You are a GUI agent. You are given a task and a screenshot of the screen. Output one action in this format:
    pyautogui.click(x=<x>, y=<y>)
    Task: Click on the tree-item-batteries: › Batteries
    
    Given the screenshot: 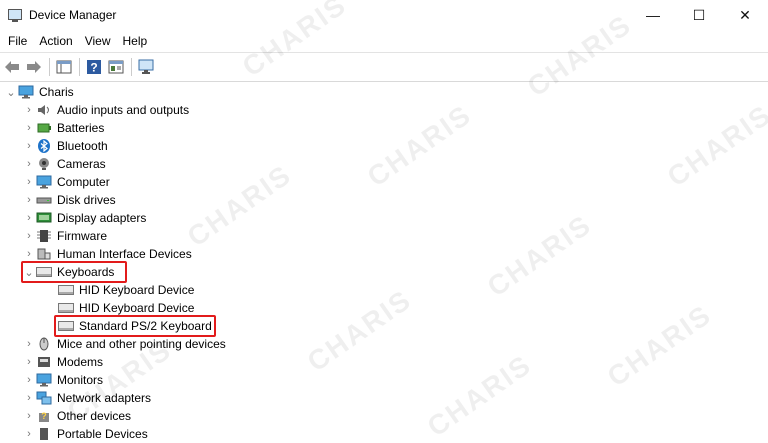 What is the action you would take?
    pyautogui.click(x=63, y=128)
    